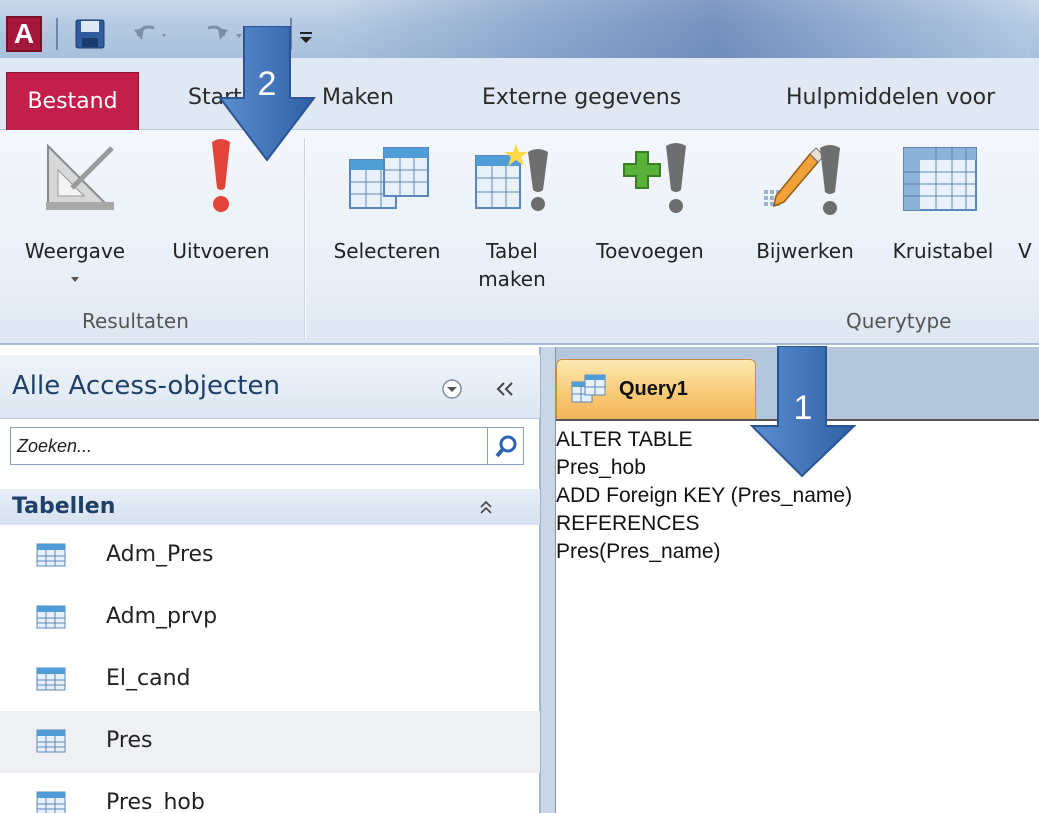 This screenshot has height=813, width=1039. Describe the element at coordinates (389, 178) in the screenshot. I see `select-query-icon` at that location.